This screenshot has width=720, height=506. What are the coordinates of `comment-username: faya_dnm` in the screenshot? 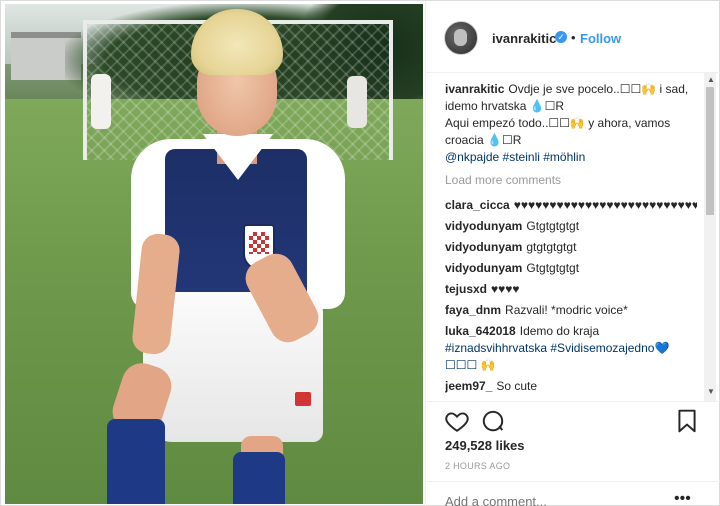 It's located at (473, 310).